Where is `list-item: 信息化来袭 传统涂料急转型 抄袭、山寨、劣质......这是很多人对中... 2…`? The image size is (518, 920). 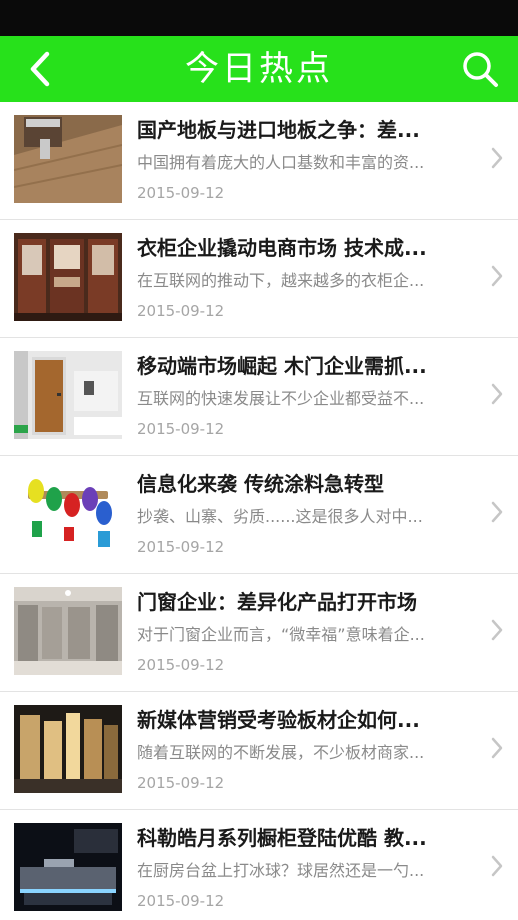 list-item: 信息化来袭 传统涂料急转型 抄袭、山寨、劣质......这是很多人对中... 2… is located at coordinates (259, 515).